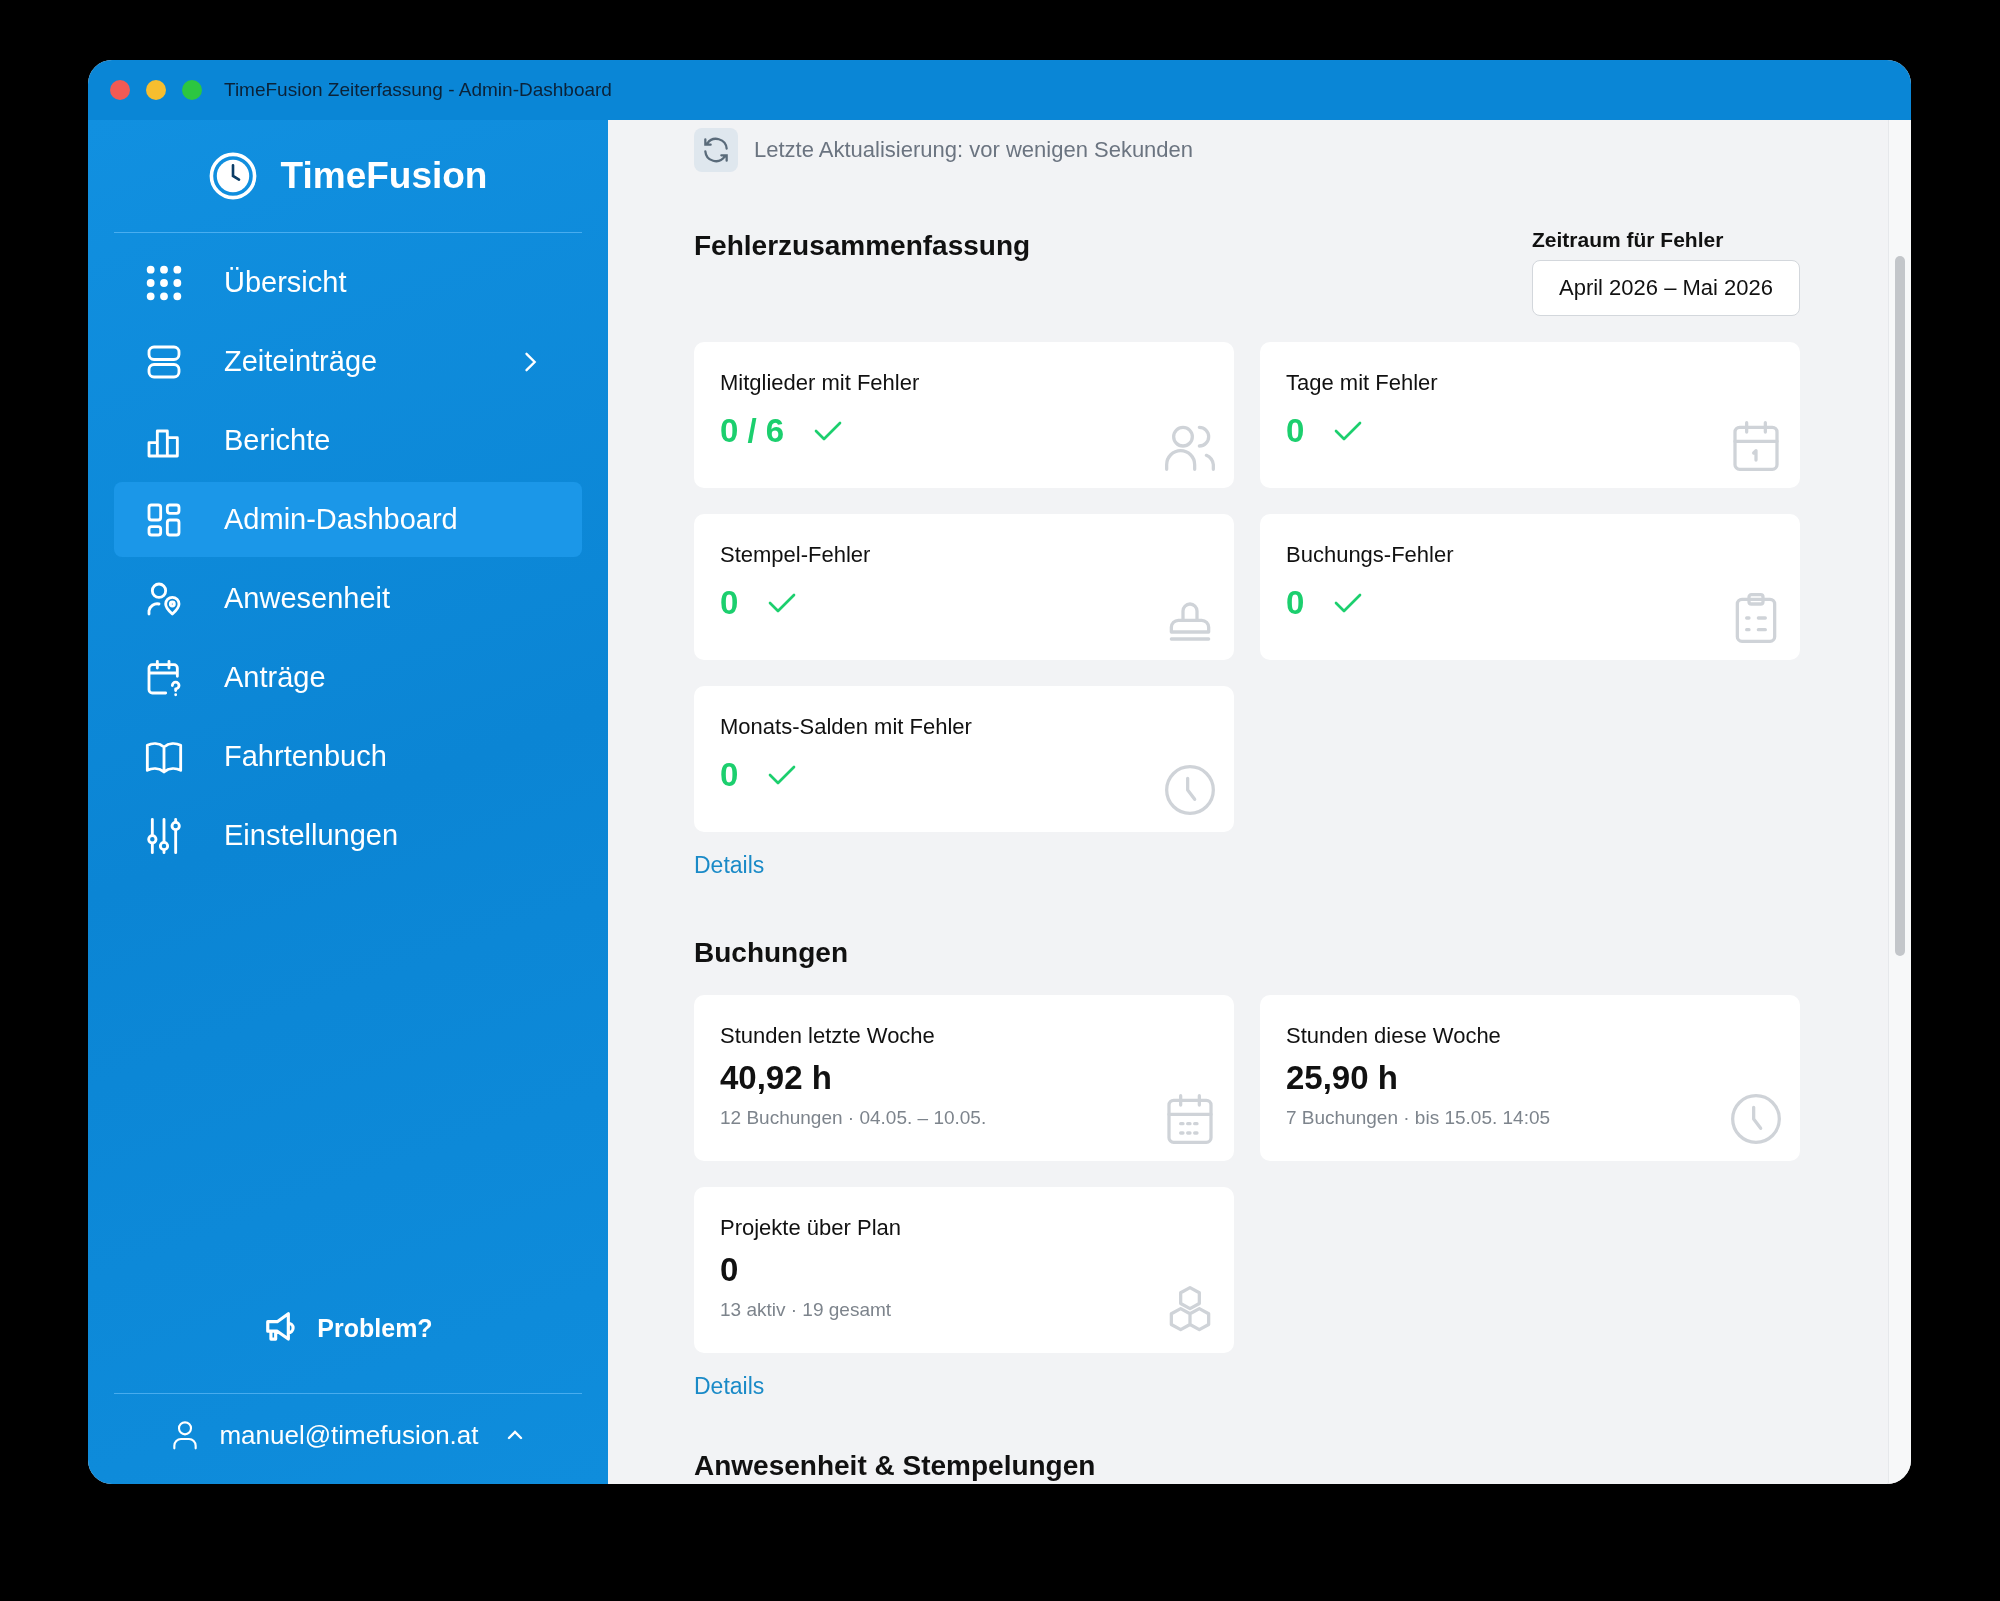 This screenshot has width=2000, height=1601. Describe the element at coordinates (862, 246) in the screenshot. I see `section-title: Fehlerzusammenfassung` at that location.